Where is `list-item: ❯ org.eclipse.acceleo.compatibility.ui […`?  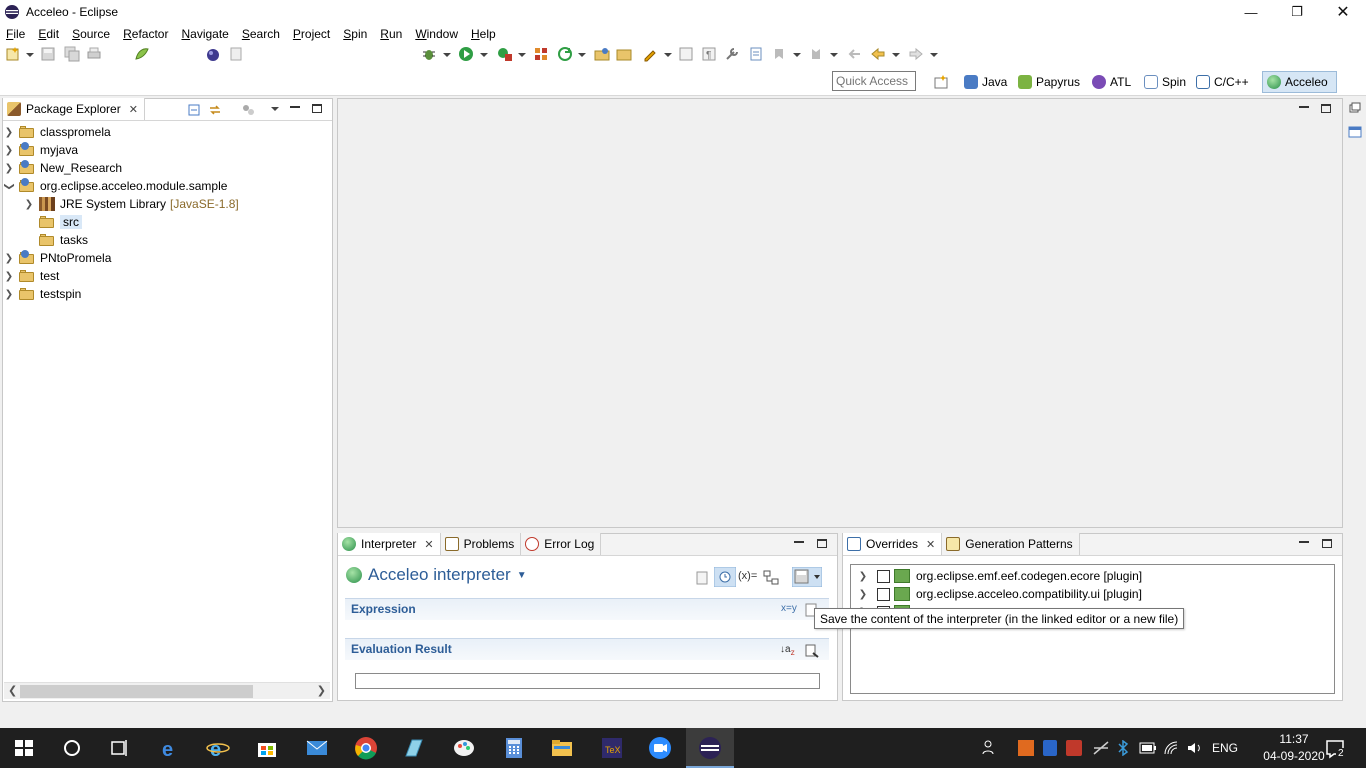 list-item: ❯ org.eclipse.acceleo.compatibility.ui [… is located at coordinates (999, 594).